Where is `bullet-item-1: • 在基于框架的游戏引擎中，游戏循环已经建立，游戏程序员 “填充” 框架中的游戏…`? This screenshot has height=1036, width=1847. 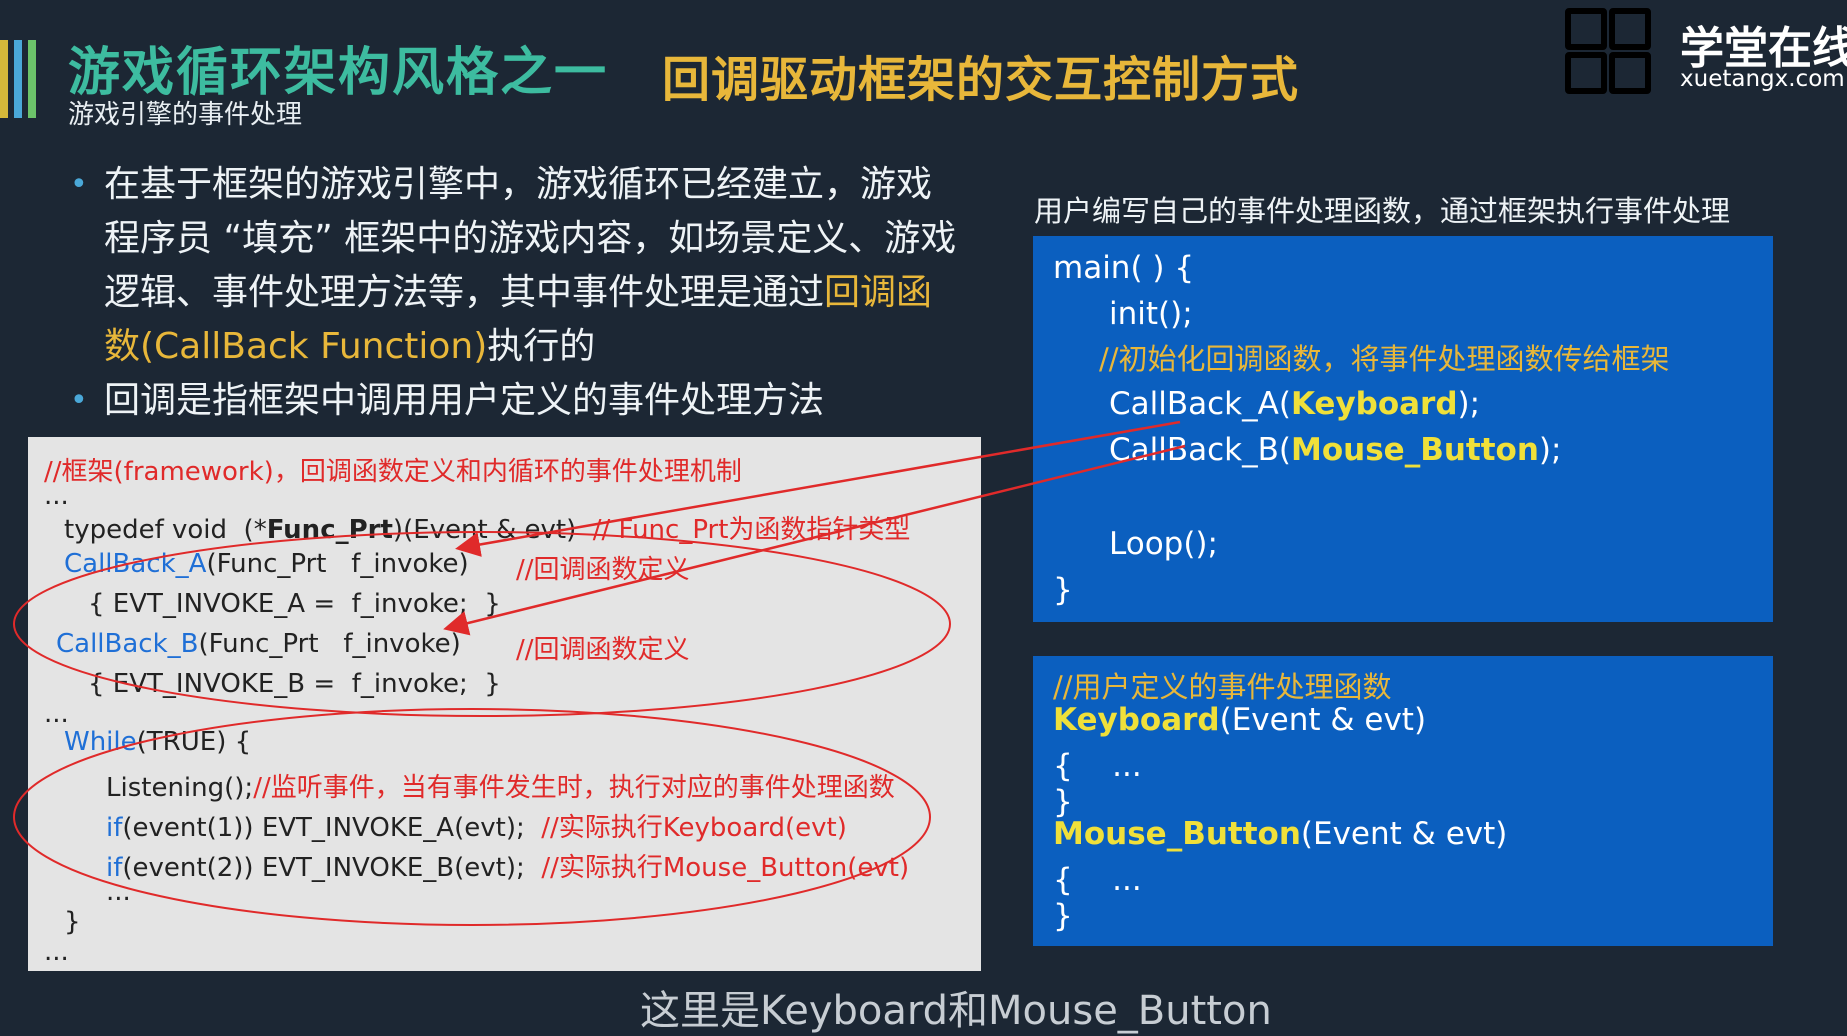
bullet-item-1: • 在基于框架的游戏引擎中，游戏循环已经建立，游戏程序员 “填充” 框架中的游戏… is located at coordinates (512, 266).